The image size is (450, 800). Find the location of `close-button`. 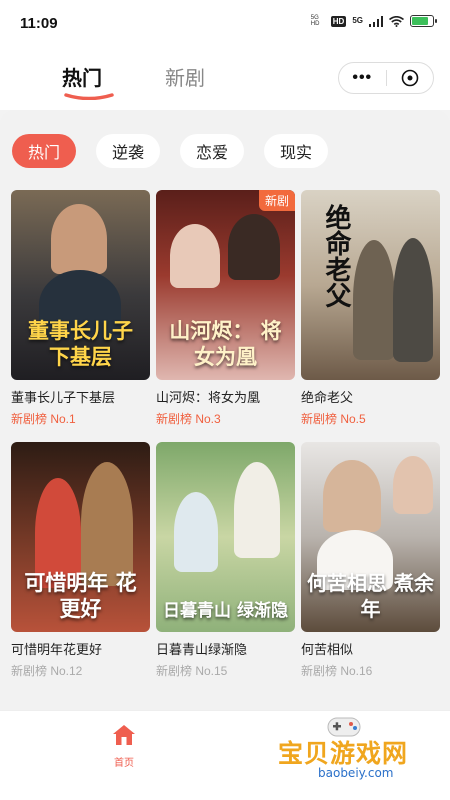

close-button is located at coordinates (409, 78).